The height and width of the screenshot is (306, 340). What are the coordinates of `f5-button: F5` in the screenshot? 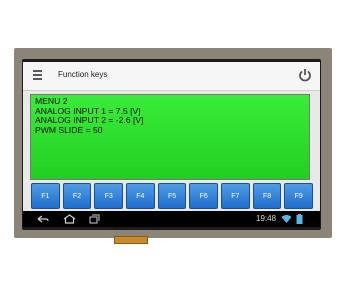 It's located at (172, 196).